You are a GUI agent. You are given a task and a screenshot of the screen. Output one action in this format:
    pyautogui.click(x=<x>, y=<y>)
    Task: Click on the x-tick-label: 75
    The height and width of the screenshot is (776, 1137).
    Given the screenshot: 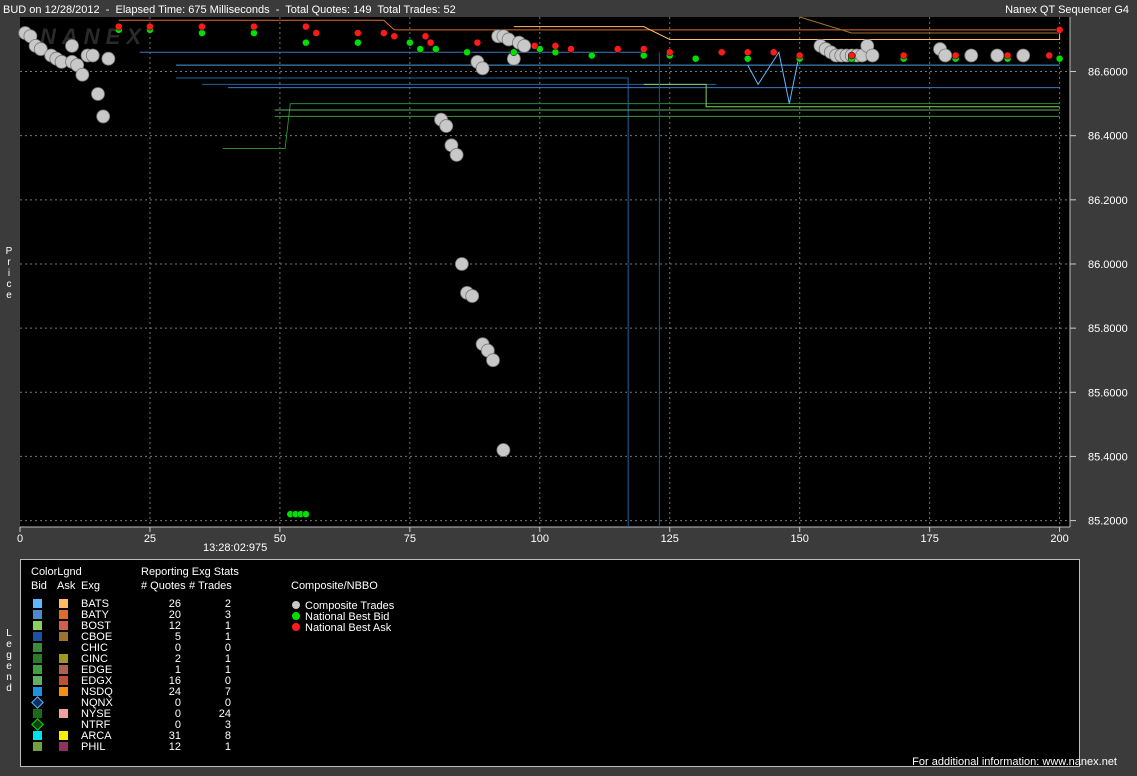 What is the action you would take?
    pyautogui.click(x=410, y=539)
    